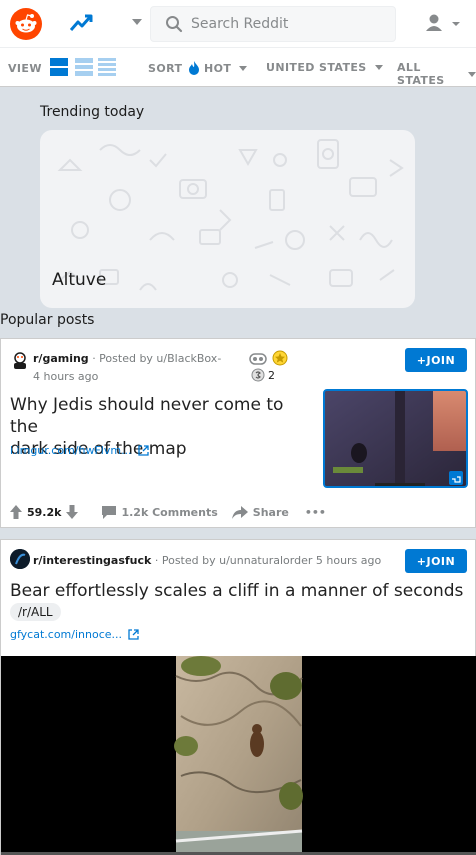 This screenshot has width=476, height=855. I want to click on search-icon, so click(174, 24).